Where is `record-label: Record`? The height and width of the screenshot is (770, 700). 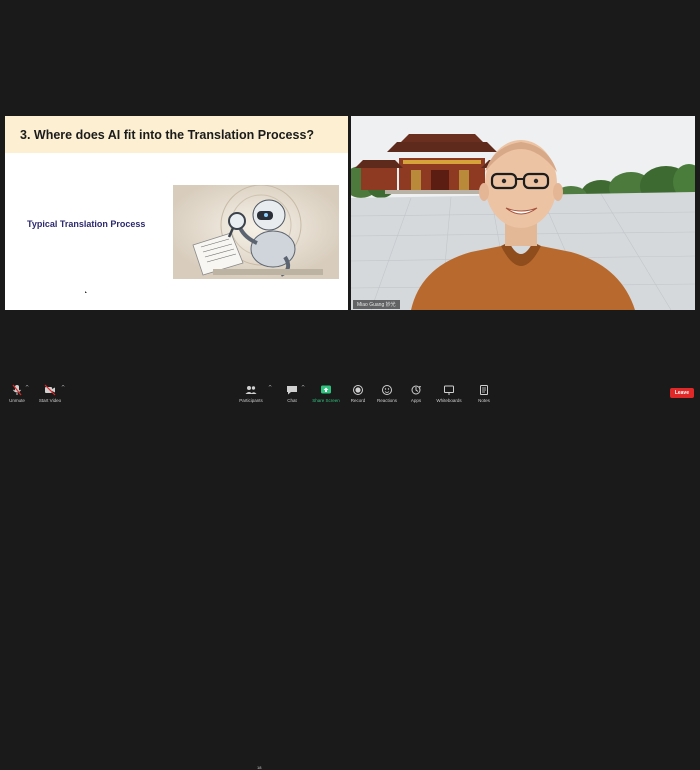 record-label: Record is located at coordinates (358, 400).